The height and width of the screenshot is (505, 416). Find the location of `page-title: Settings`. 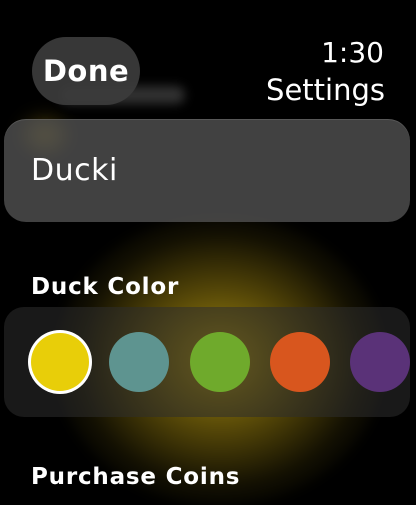

page-title: Settings is located at coordinates (325, 90).